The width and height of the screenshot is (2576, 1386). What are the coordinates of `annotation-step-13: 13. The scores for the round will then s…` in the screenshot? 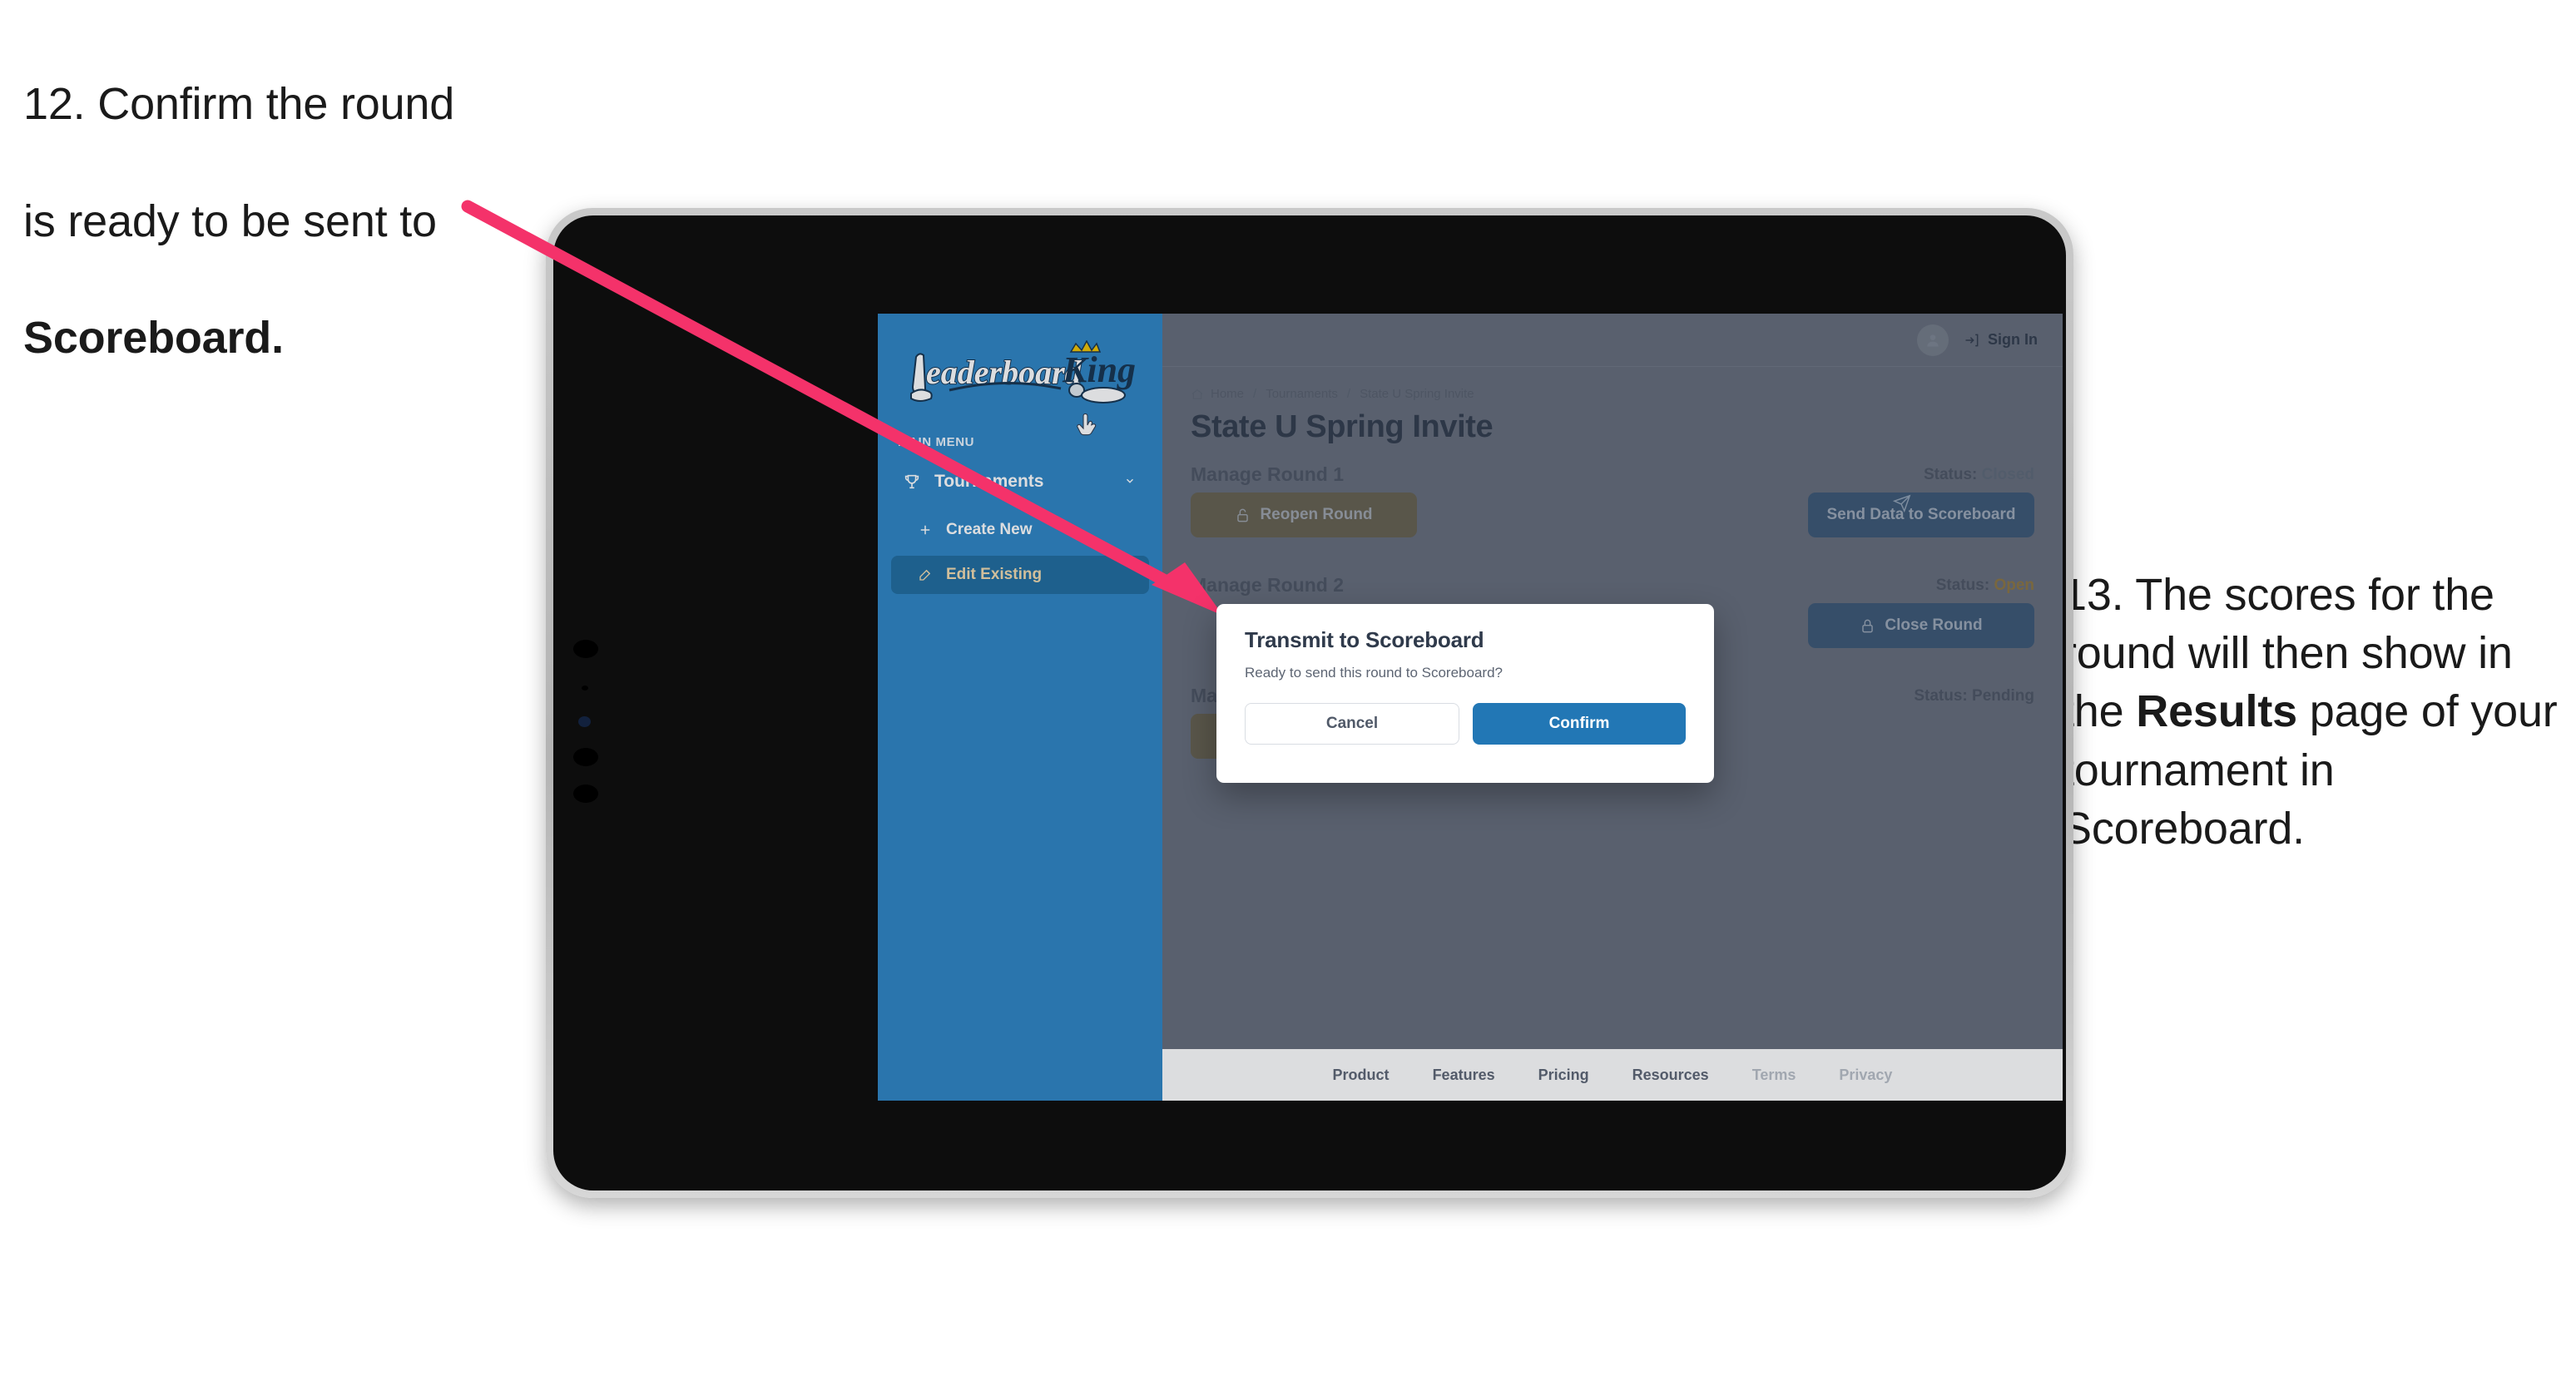 It's located at (2319, 712).